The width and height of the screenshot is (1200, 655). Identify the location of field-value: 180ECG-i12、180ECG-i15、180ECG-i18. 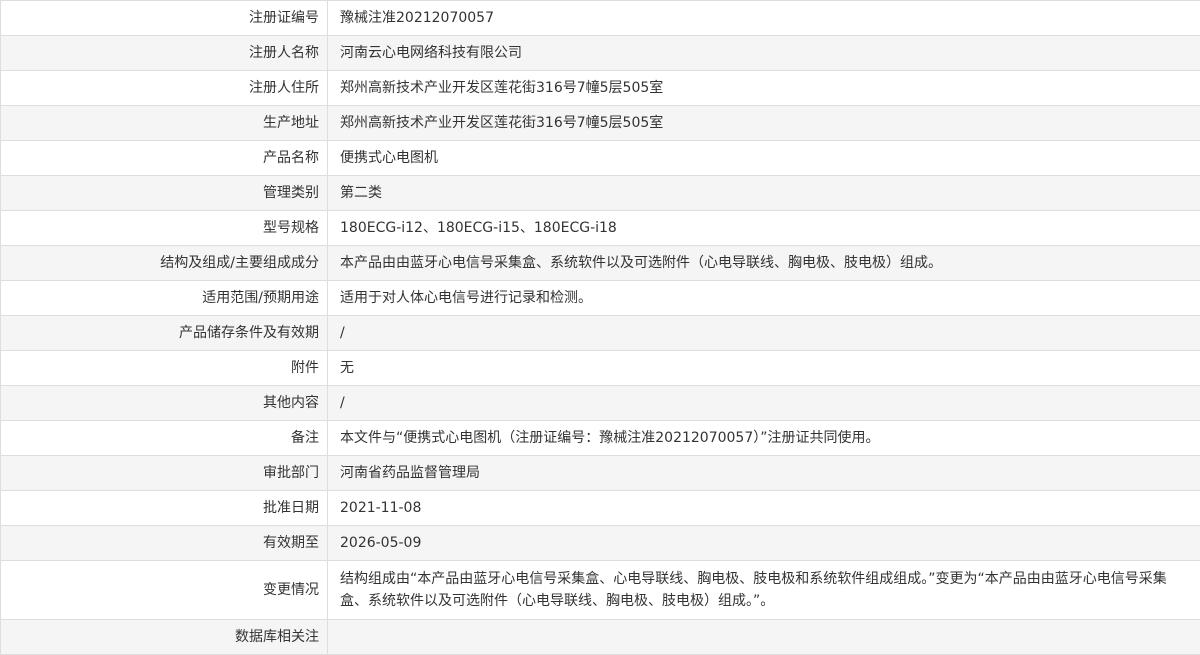
(763, 228).